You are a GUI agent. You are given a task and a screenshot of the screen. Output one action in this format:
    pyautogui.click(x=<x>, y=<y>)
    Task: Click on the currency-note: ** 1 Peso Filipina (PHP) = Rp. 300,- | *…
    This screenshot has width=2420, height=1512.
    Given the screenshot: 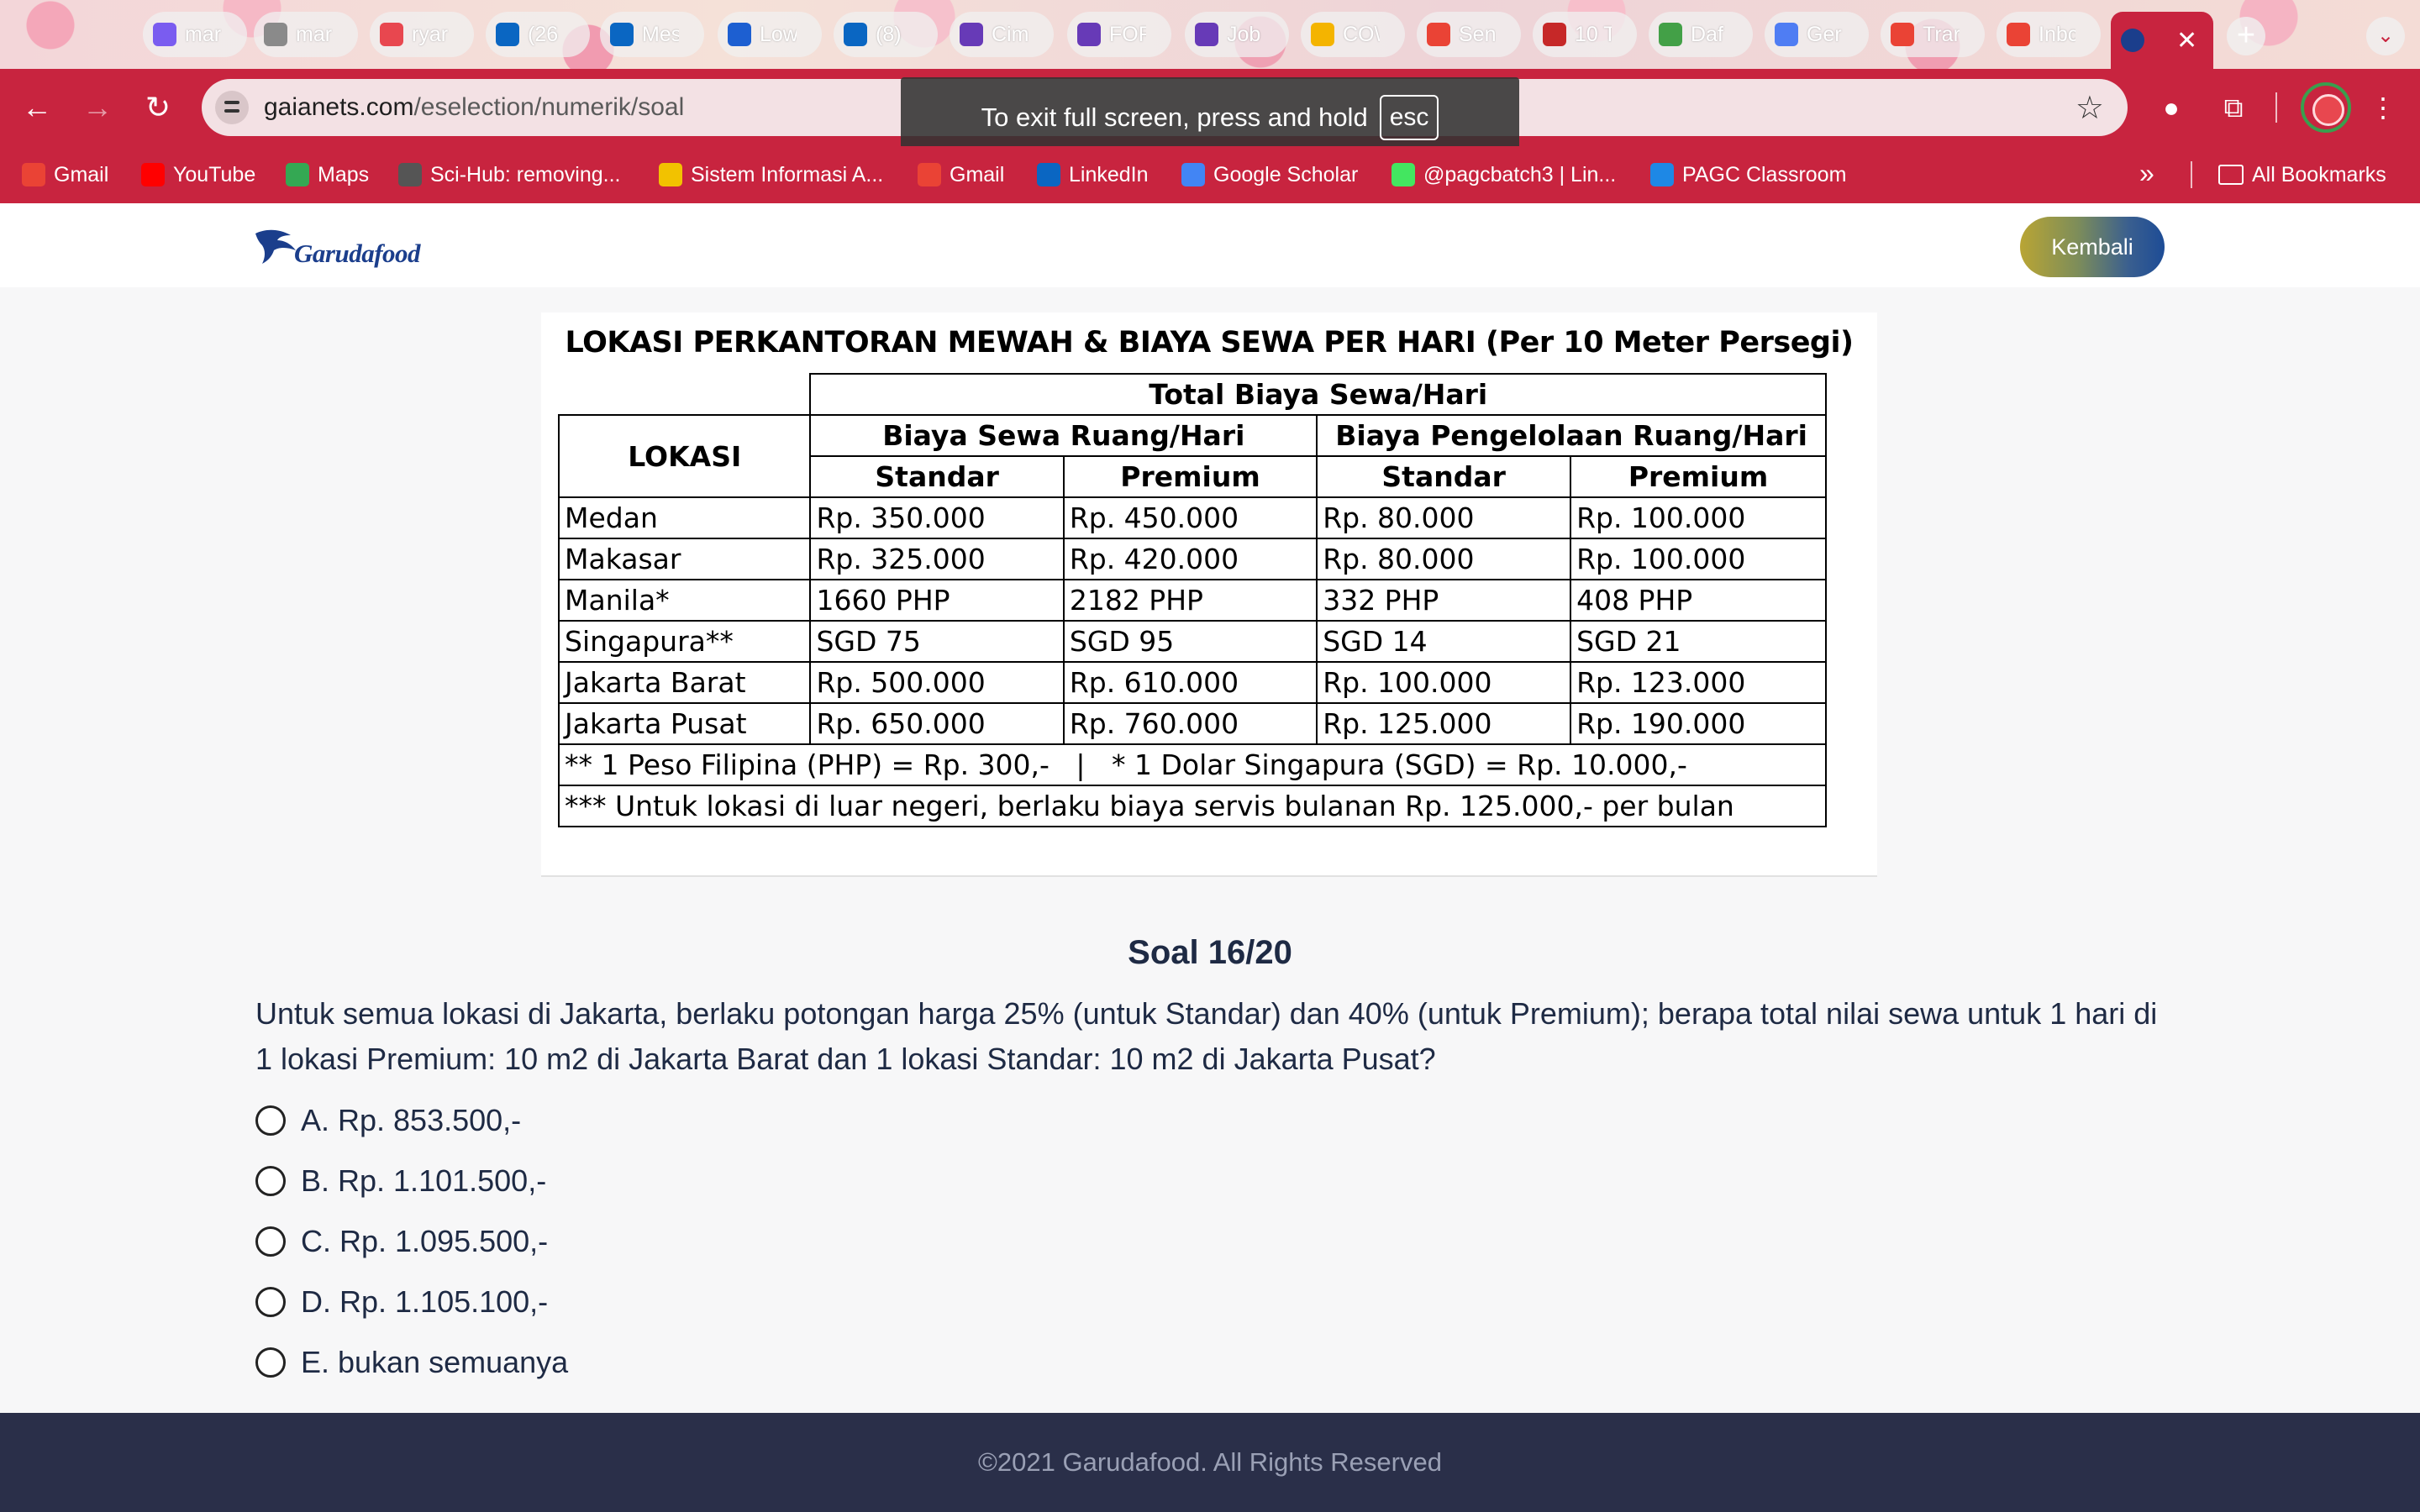 What is the action you would take?
    pyautogui.click(x=1193, y=764)
    